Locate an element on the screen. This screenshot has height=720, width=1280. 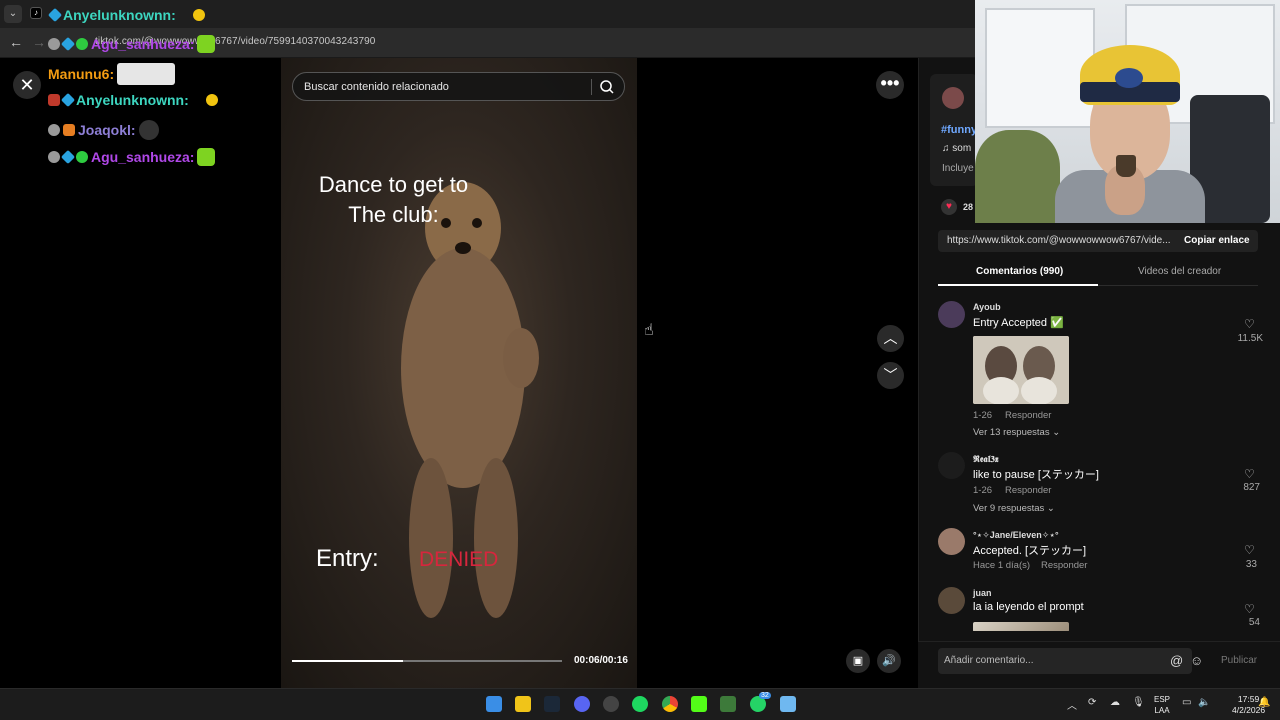
hashtag-link: #funny is located at coordinates (959, 130).